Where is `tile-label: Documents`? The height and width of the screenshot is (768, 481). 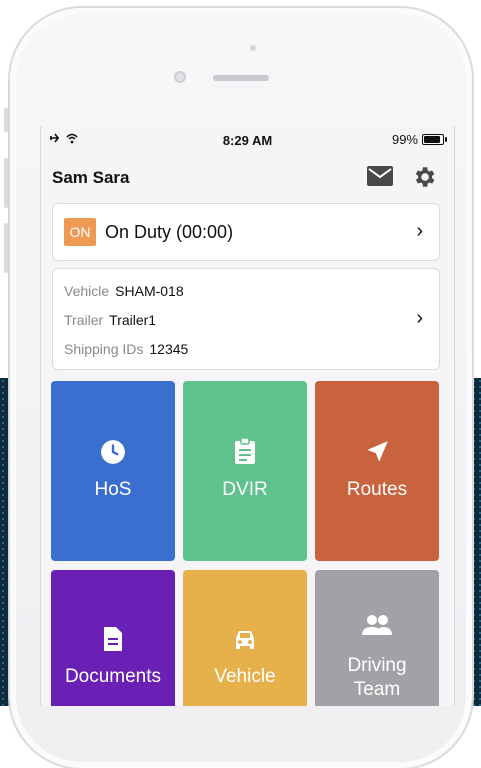
tile-label: Documents is located at coordinates (113, 676).